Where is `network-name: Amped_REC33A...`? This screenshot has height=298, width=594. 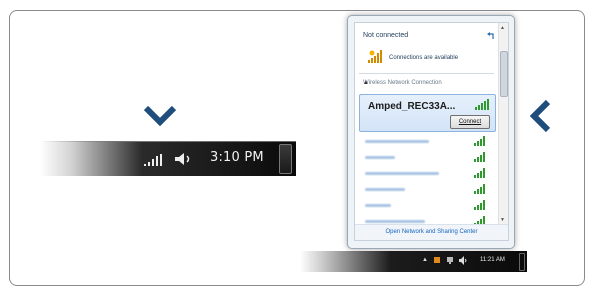 network-name: Amped_REC33A... is located at coordinates (412, 106).